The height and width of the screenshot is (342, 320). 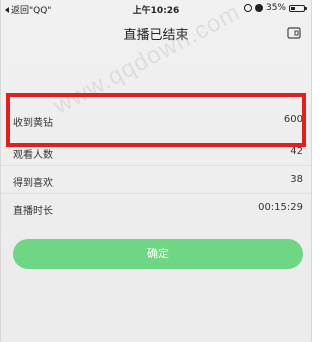 What do you see at coordinates (156, 180) in the screenshot?
I see `stat-row-likes: 得到喜欢 38` at bounding box center [156, 180].